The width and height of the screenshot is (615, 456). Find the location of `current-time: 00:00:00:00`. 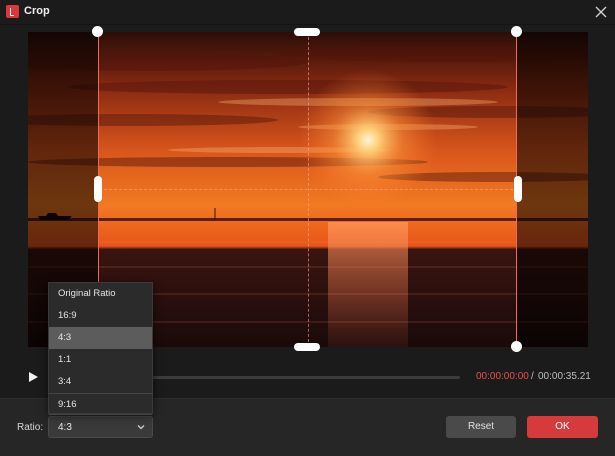

current-time: 00:00:00:00 is located at coordinates (502, 376).